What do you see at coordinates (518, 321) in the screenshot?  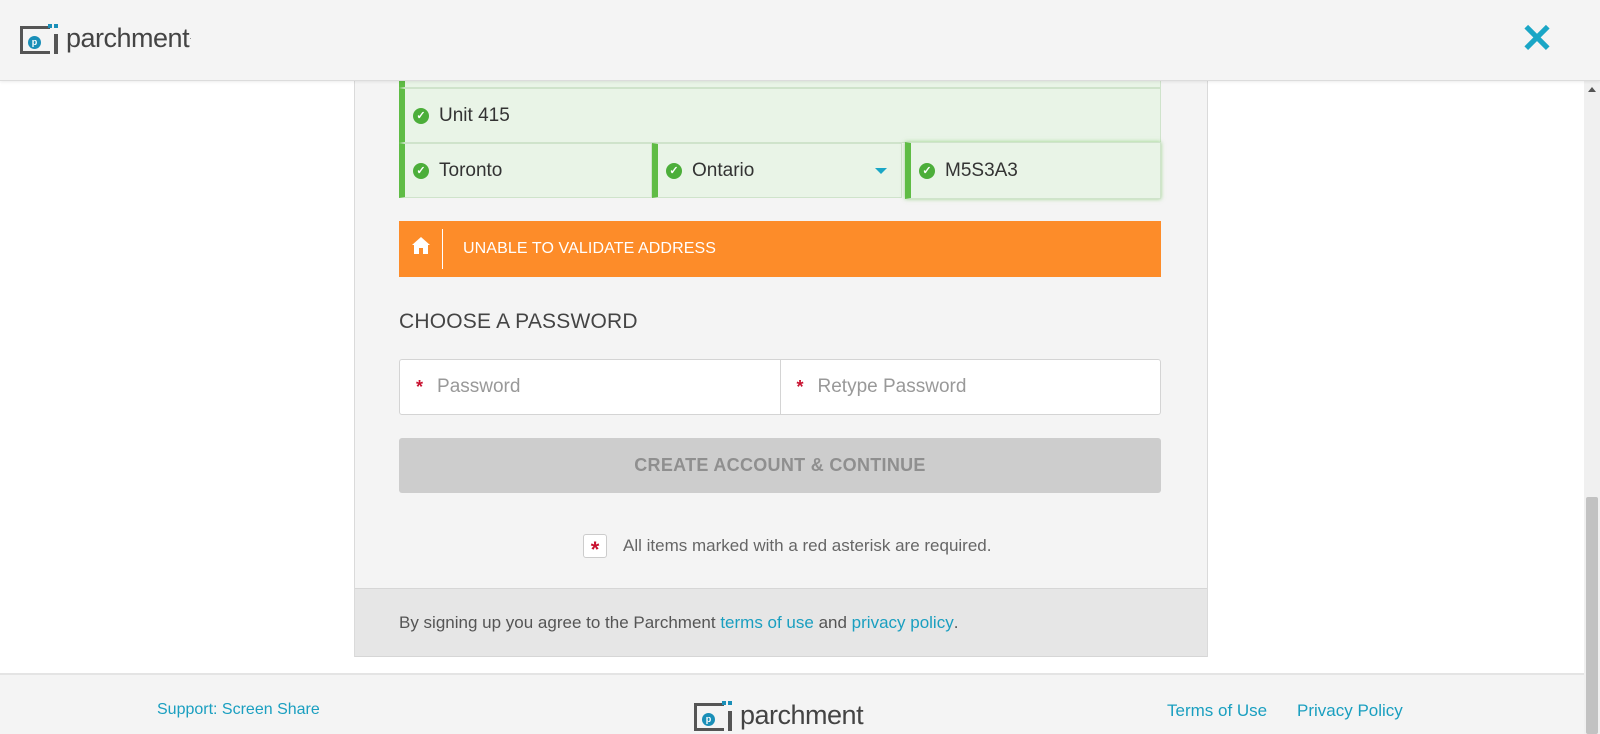 I see `password-section-title: CHOOSE A PASSWORD` at bounding box center [518, 321].